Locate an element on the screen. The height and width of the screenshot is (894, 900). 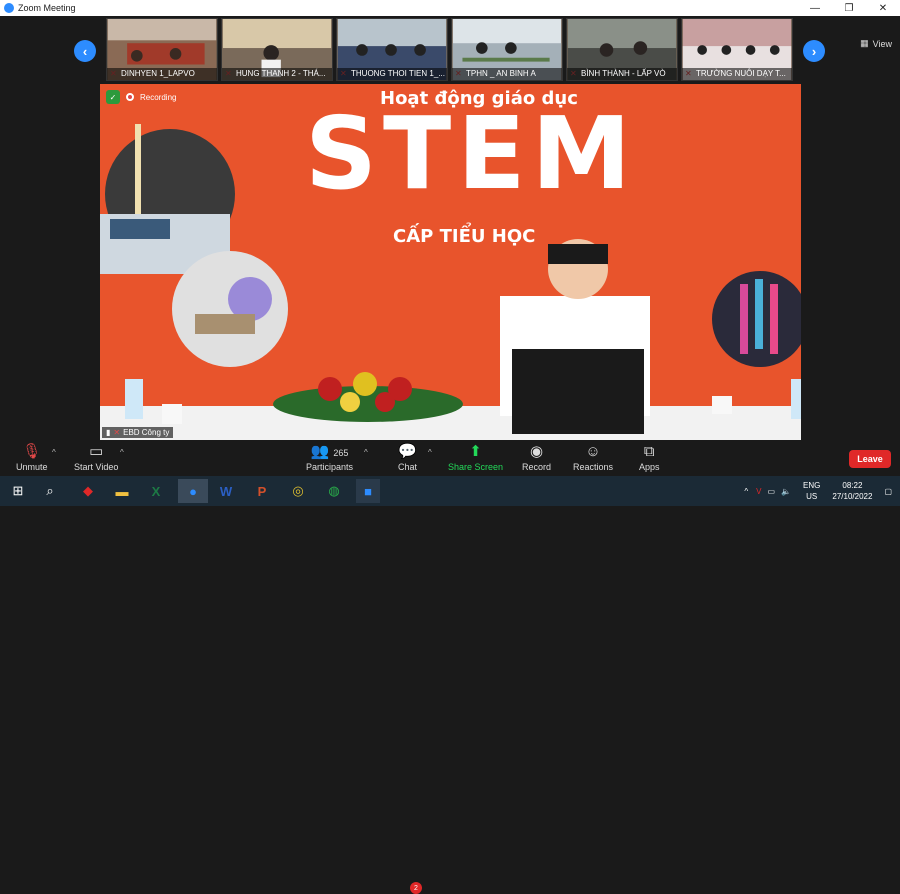
participants-button: 👥 265 Participants is located at coordinates (329, 457).